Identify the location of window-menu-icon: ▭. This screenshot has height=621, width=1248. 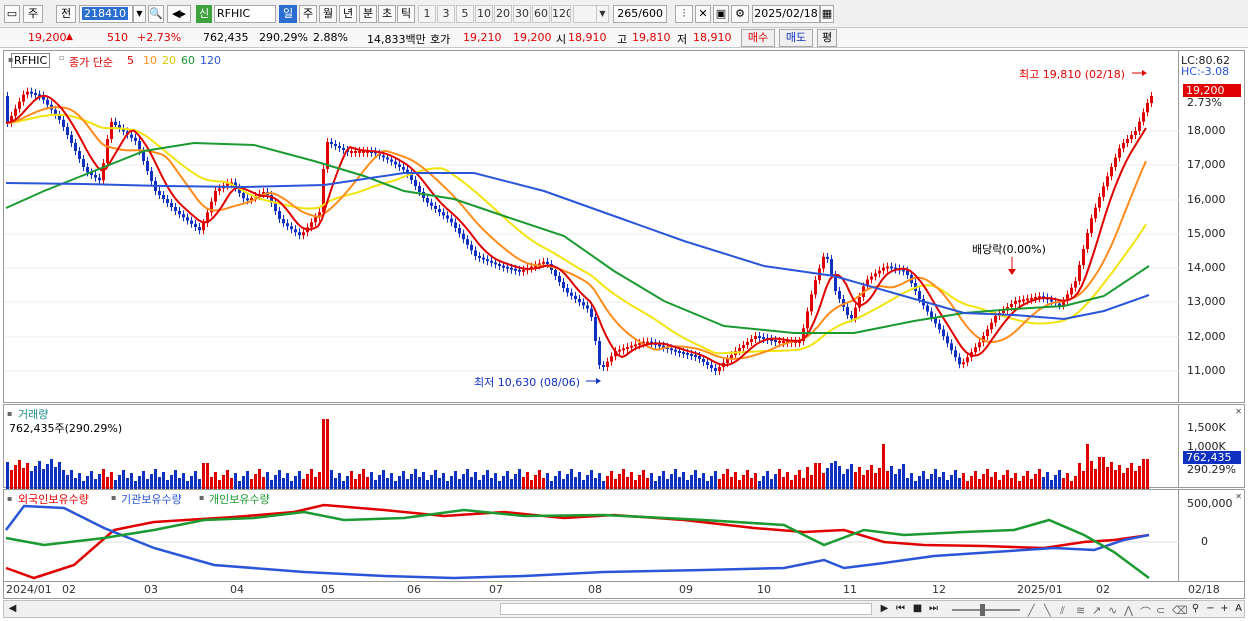
(12, 14).